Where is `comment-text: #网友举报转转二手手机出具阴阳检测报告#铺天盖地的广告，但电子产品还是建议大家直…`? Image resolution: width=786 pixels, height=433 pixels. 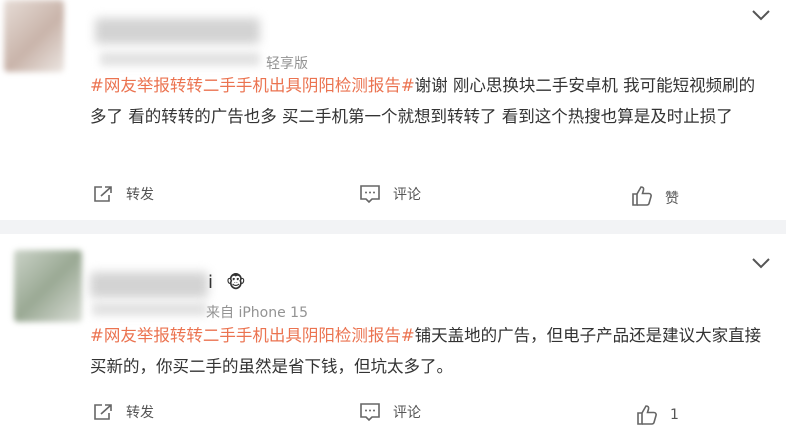 comment-text: #网友举报转转二手手机出具阴阳检测报告#铺天盖地的广告，但电子产品还是建议大家直… is located at coordinates (426, 351).